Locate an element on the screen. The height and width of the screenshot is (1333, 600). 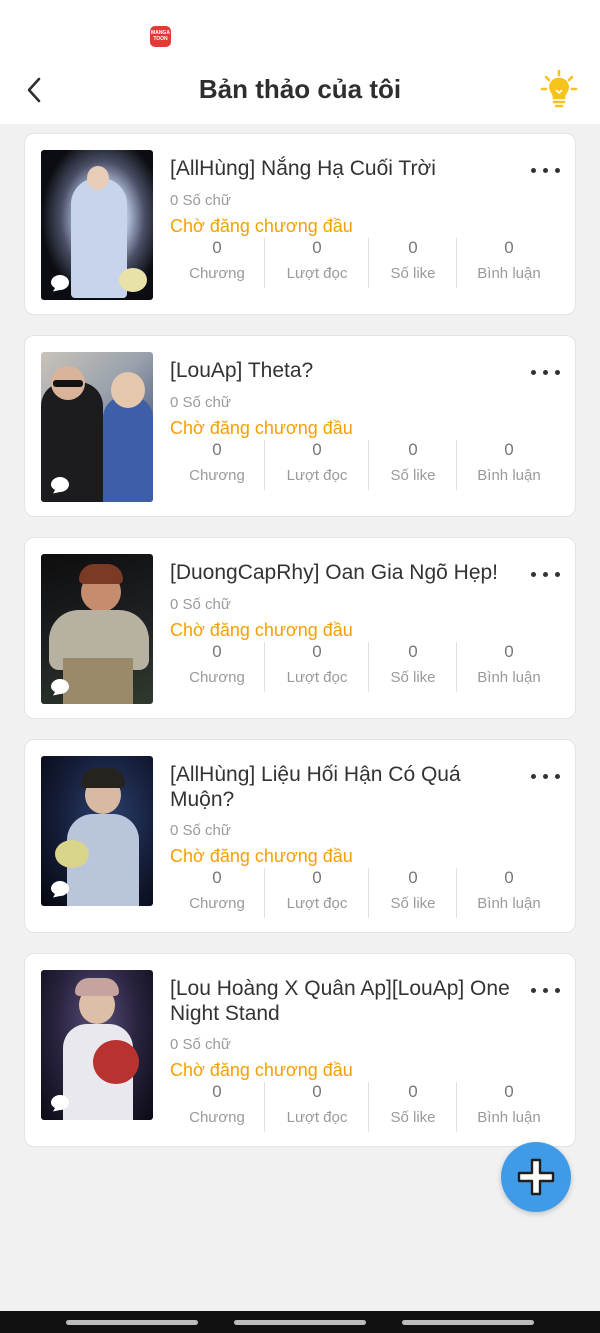
mangatoon-app-icon: MANGA TOON is located at coordinates (160, 36).